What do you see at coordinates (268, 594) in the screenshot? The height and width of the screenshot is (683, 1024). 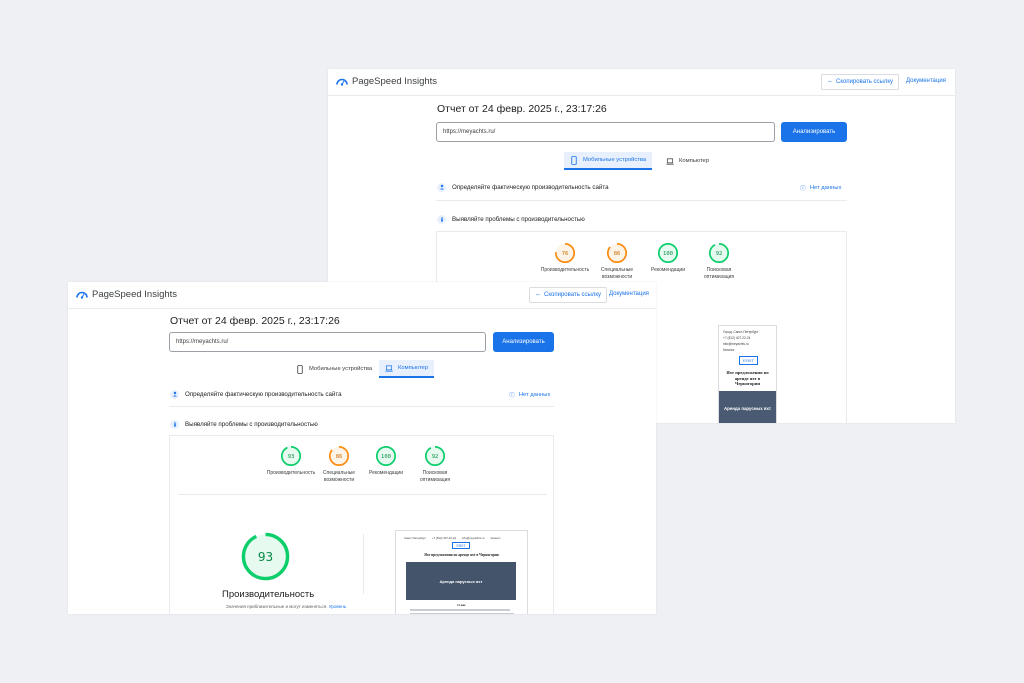 I see `performance-main-label: Производительность` at bounding box center [268, 594].